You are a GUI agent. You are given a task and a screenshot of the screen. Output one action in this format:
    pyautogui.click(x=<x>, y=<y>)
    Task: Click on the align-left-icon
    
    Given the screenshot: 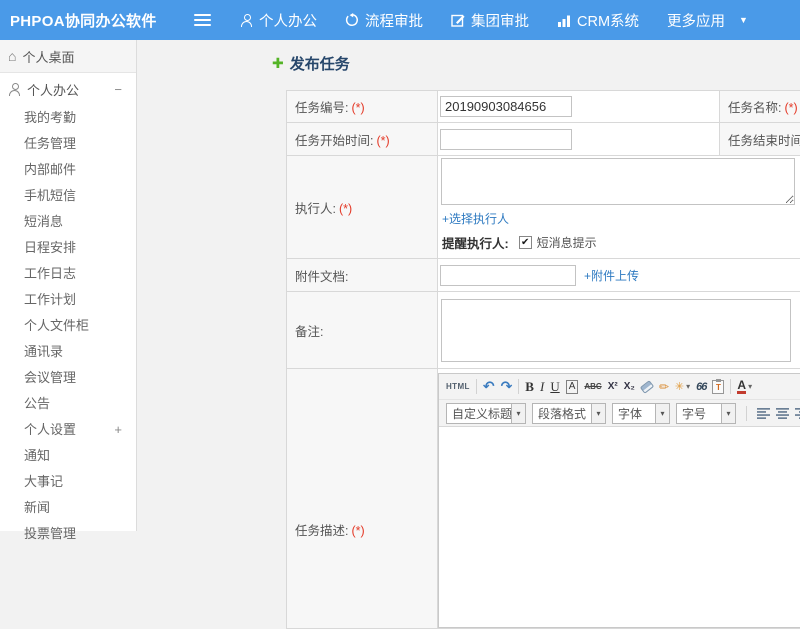 What is the action you would take?
    pyautogui.click(x=763, y=413)
    